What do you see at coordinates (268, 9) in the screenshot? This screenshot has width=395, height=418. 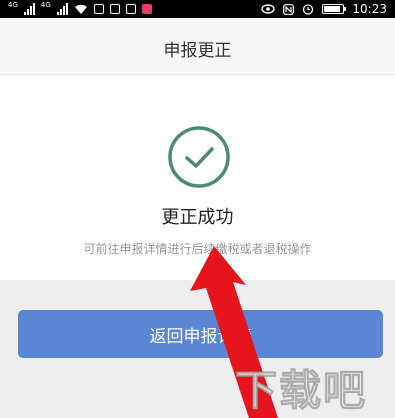 I see `eye-icon` at bounding box center [268, 9].